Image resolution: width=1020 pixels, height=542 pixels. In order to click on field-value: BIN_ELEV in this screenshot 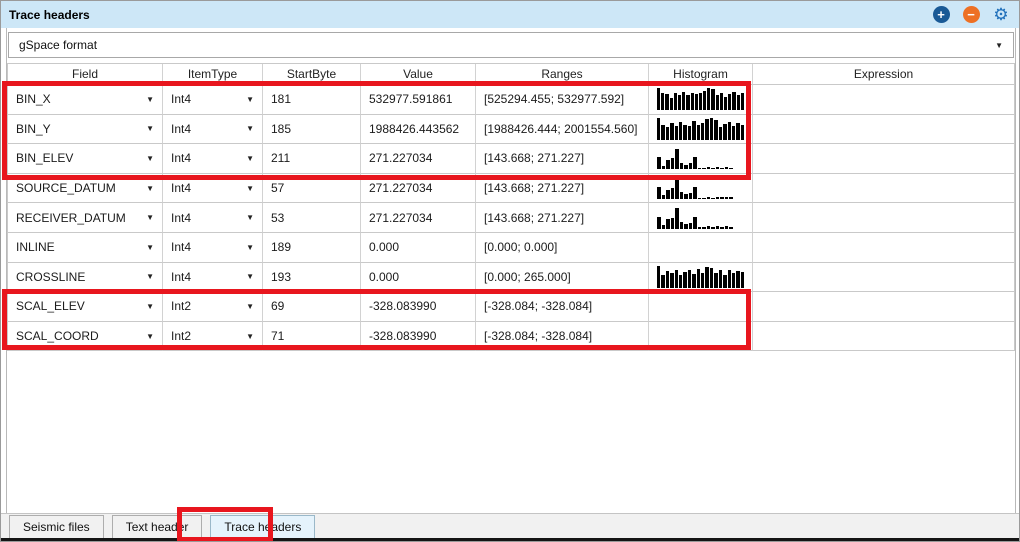, I will do `click(45, 158)`.